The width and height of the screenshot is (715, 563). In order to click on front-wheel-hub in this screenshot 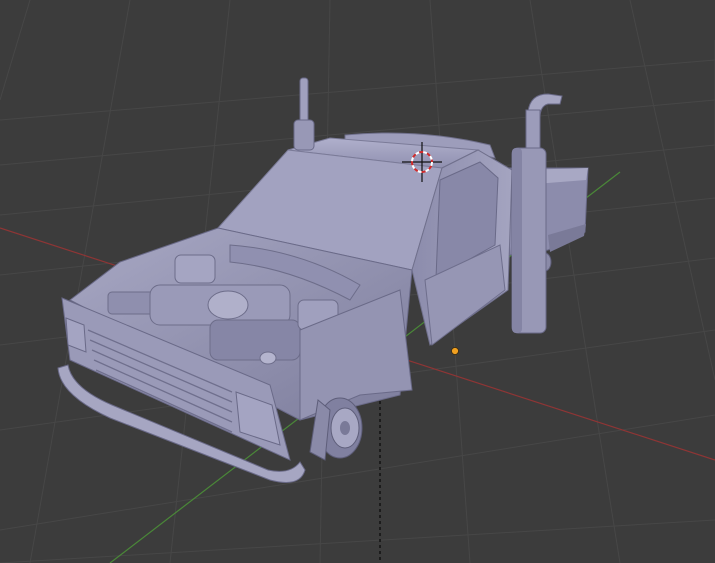, I will do `click(336, 429)`.